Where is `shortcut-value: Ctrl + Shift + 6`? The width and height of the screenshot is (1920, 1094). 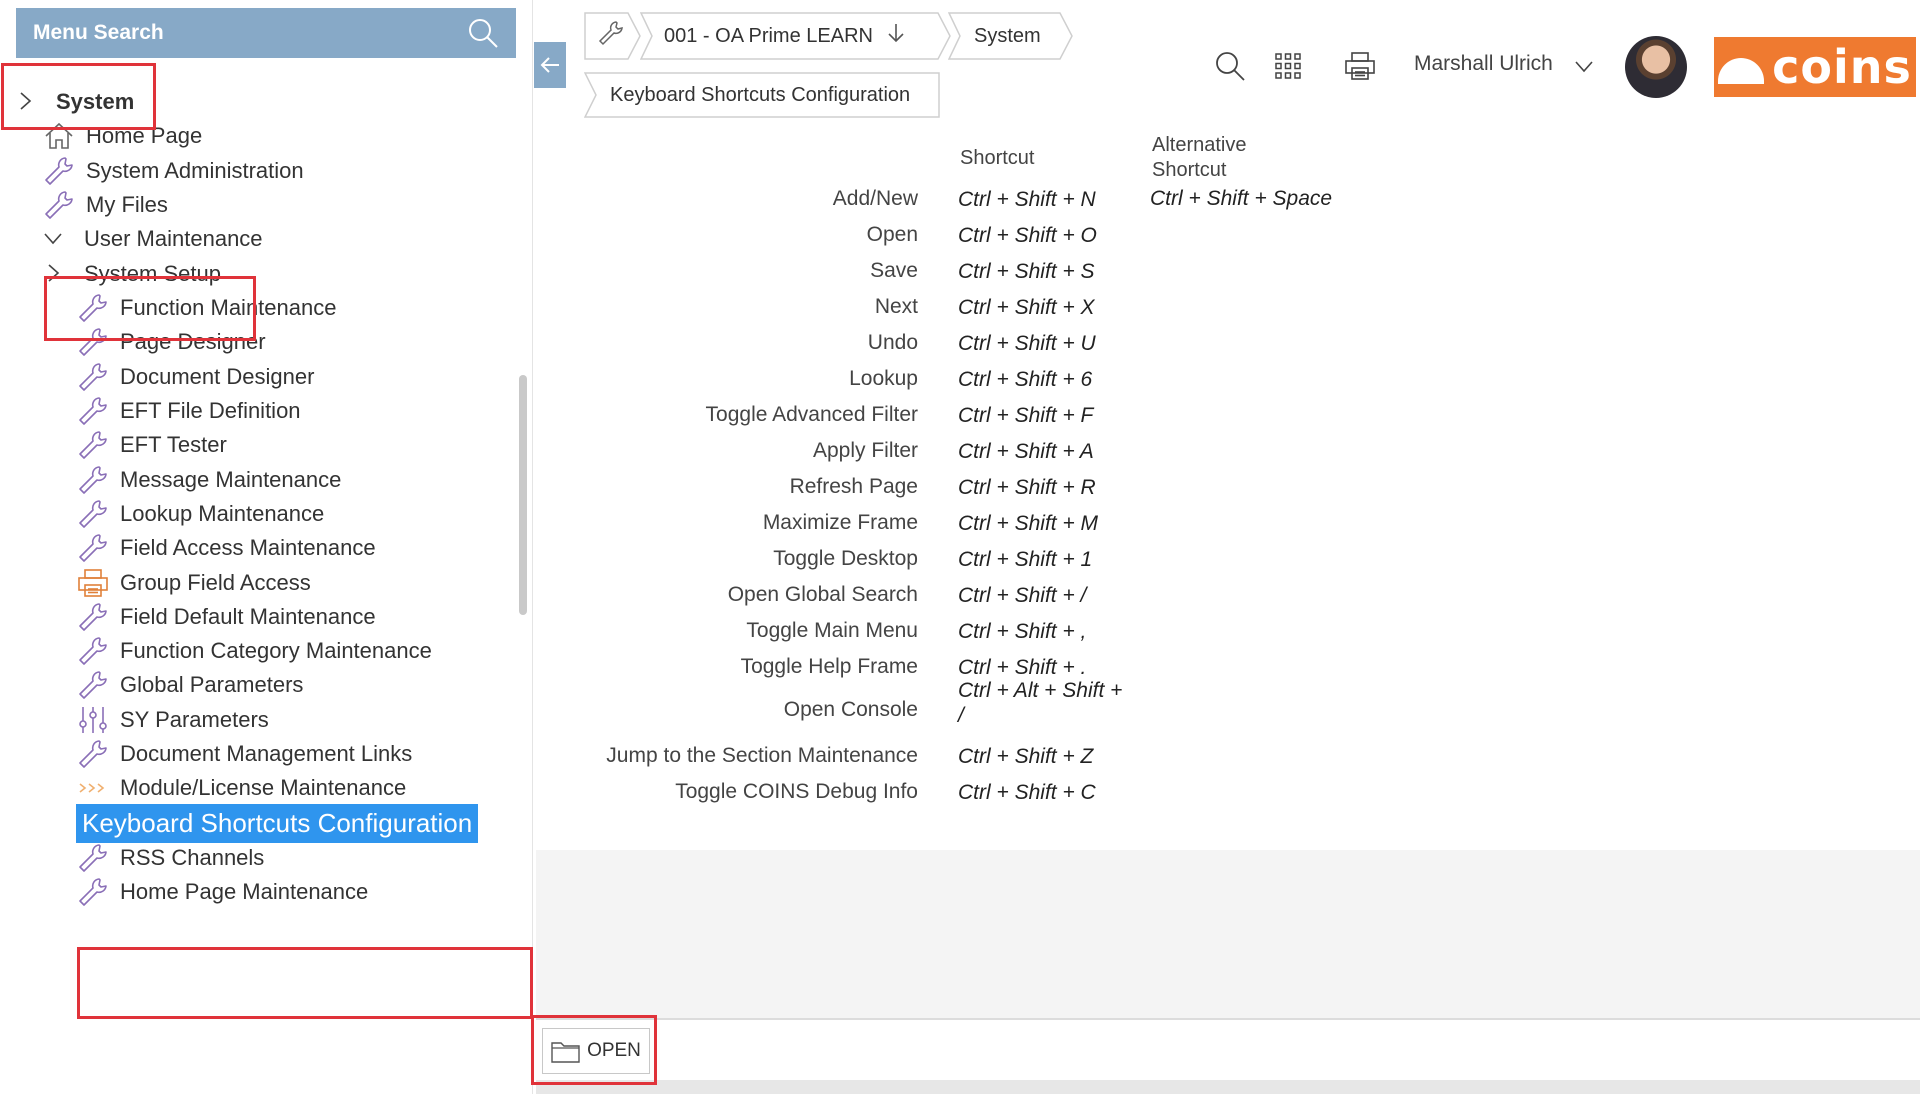 shortcut-value: Ctrl + Shift + 6 is located at coordinates (1025, 379).